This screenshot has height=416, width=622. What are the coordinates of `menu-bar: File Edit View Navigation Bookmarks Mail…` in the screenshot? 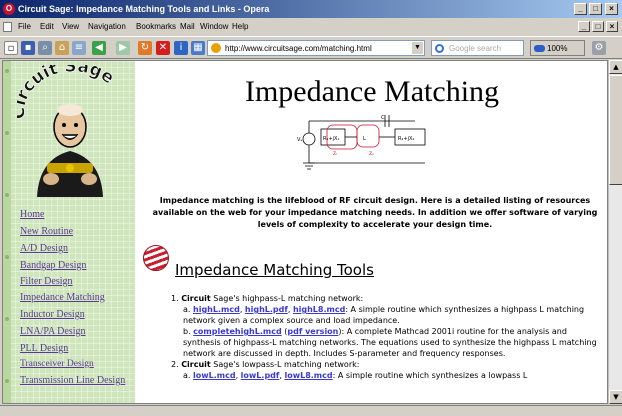 It's located at (311, 27).